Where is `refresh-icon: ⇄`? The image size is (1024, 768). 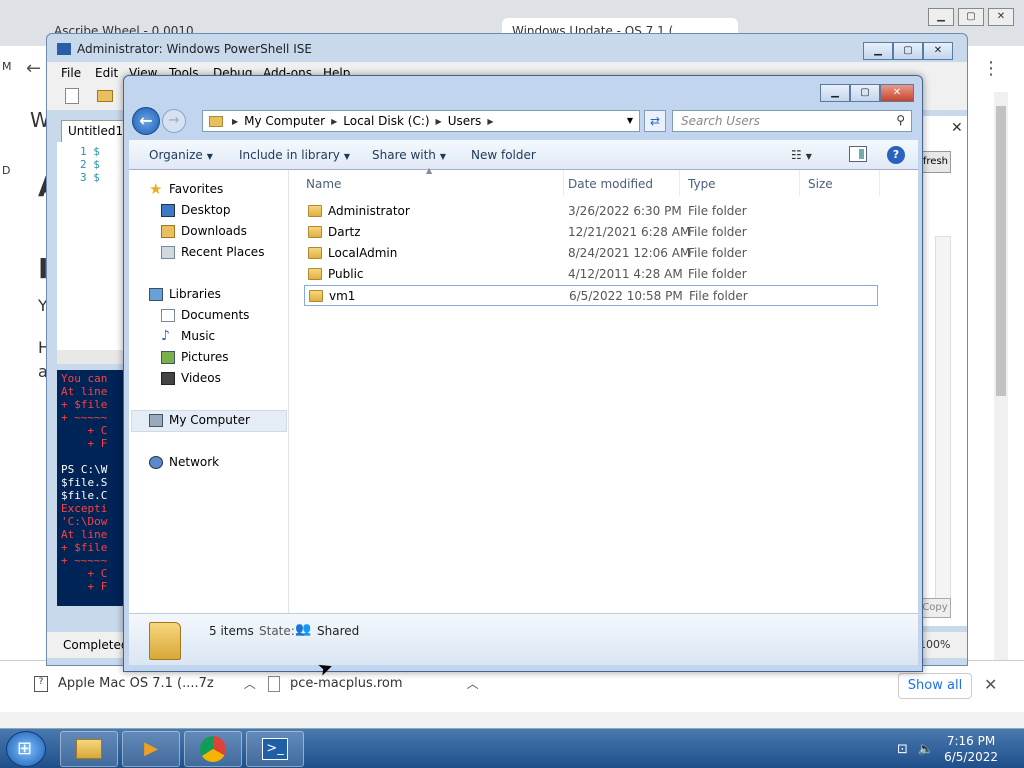 refresh-icon: ⇄ is located at coordinates (655, 121).